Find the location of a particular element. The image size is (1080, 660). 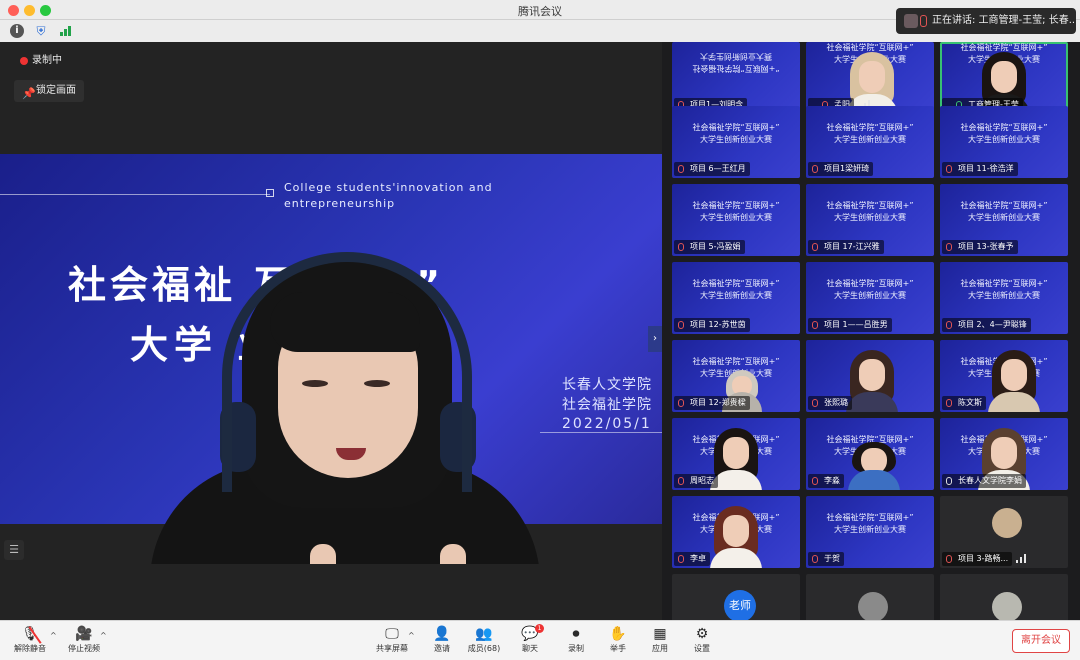

participant-tile: 社会福祉学院“互联网+” 大学生创新创业大赛 项目 13-张春予 is located at coordinates (1004, 220).